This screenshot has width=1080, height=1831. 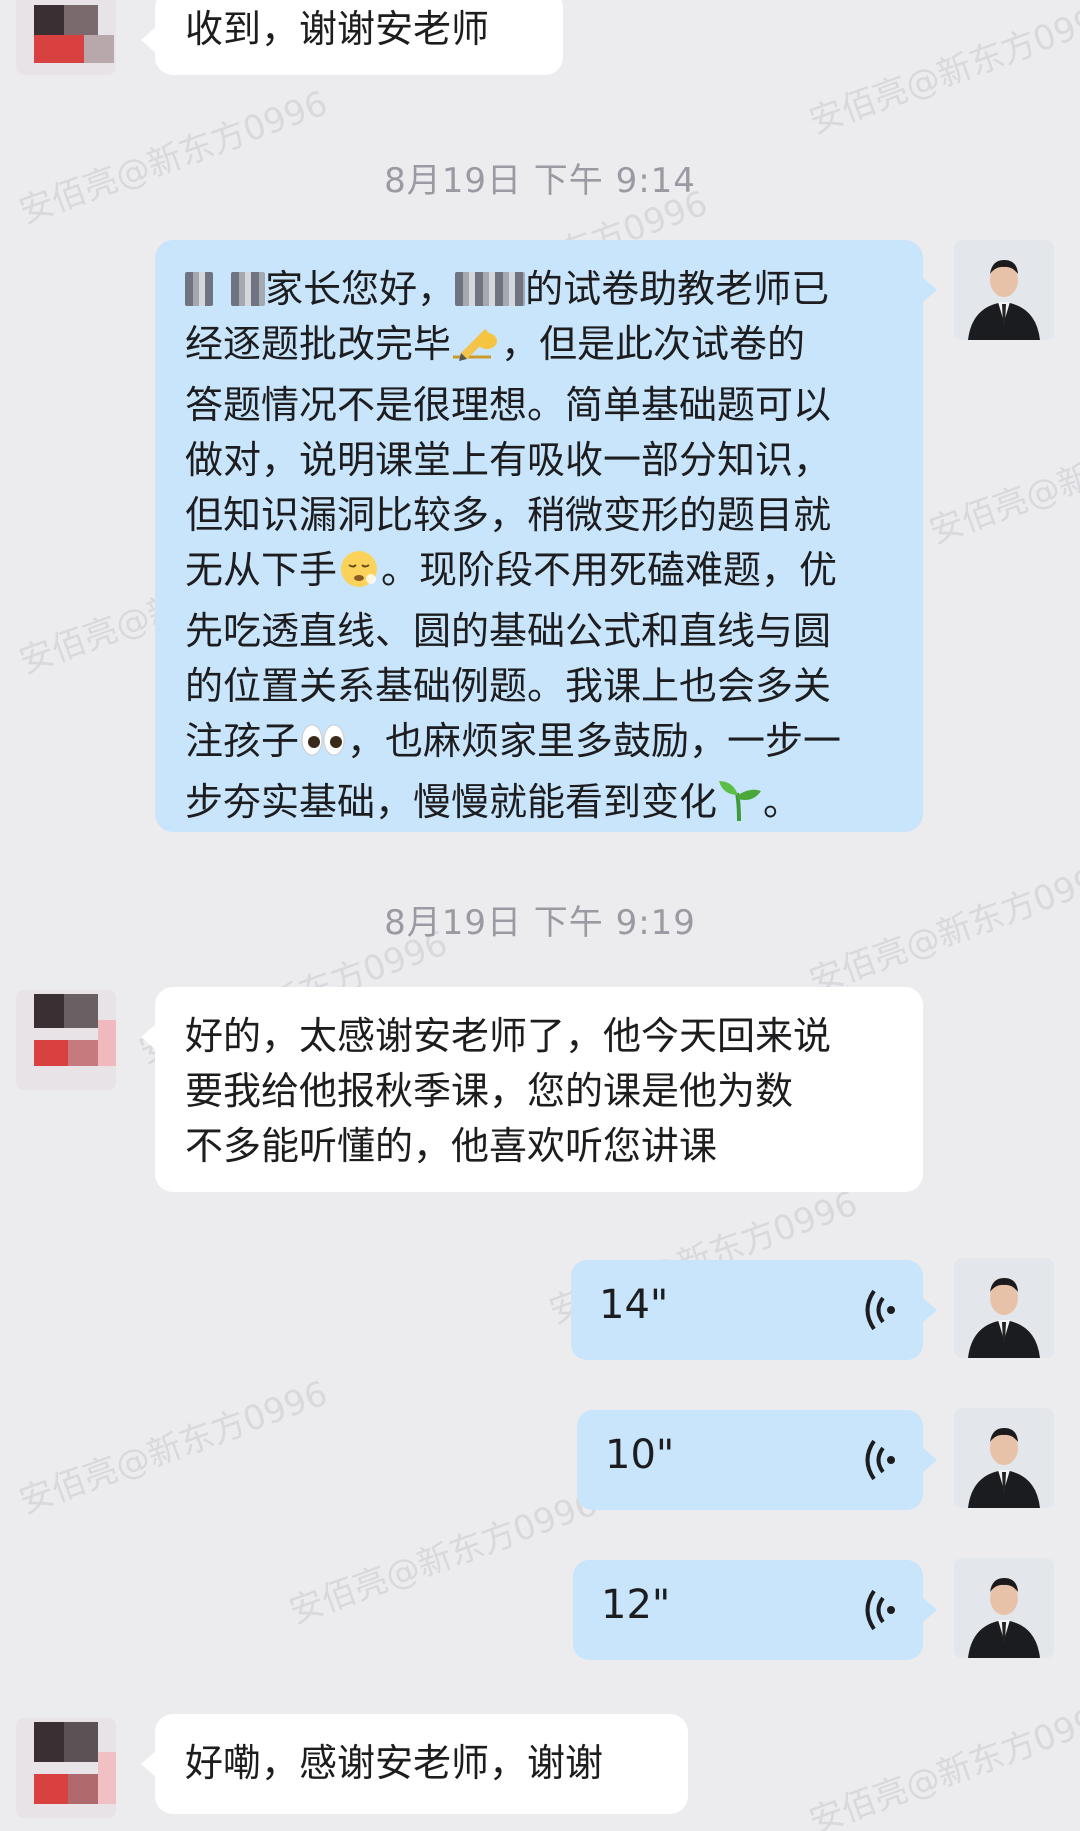 What do you see at coordinates (677, 289) in the screenshot?
I see `message-text: 的试卷助教老师已` at bounding box center [677, 289].